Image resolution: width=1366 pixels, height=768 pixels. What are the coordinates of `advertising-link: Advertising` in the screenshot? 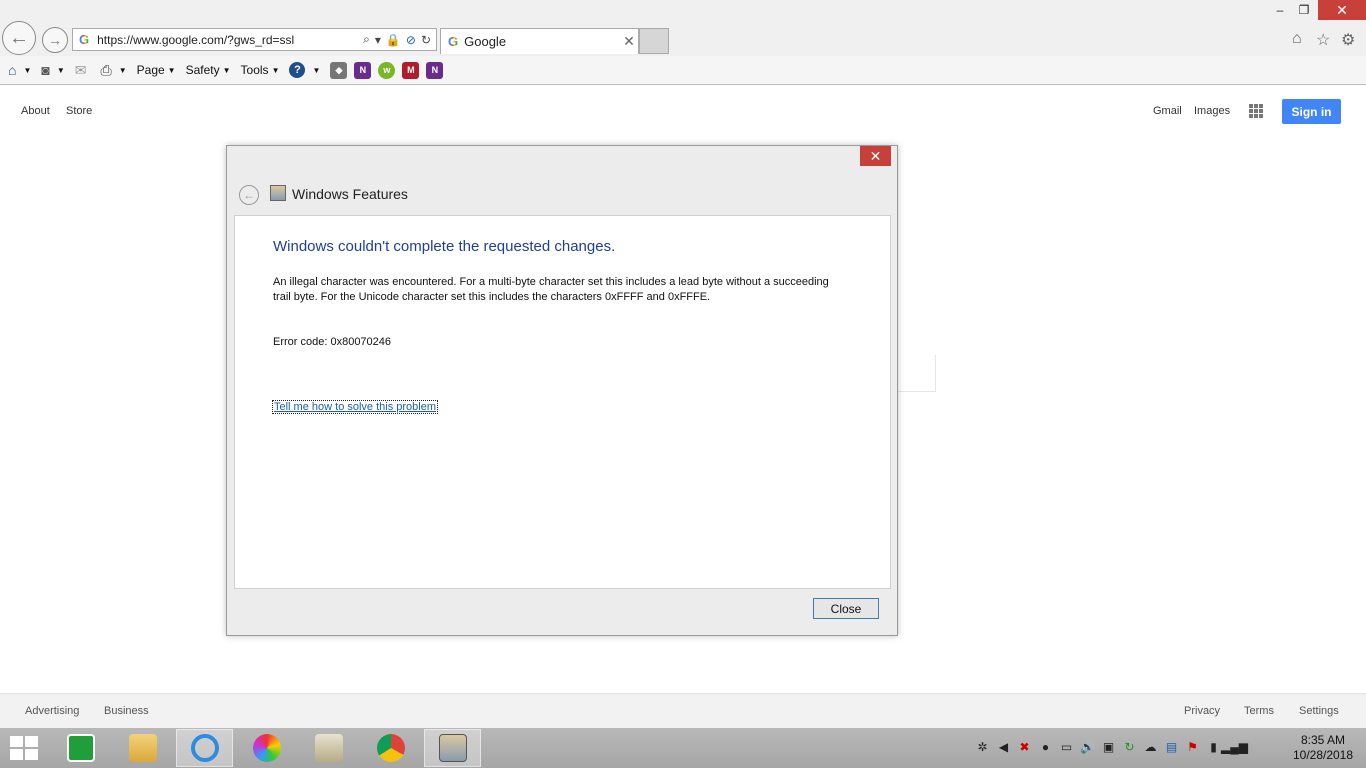 It's located at (52, 711).